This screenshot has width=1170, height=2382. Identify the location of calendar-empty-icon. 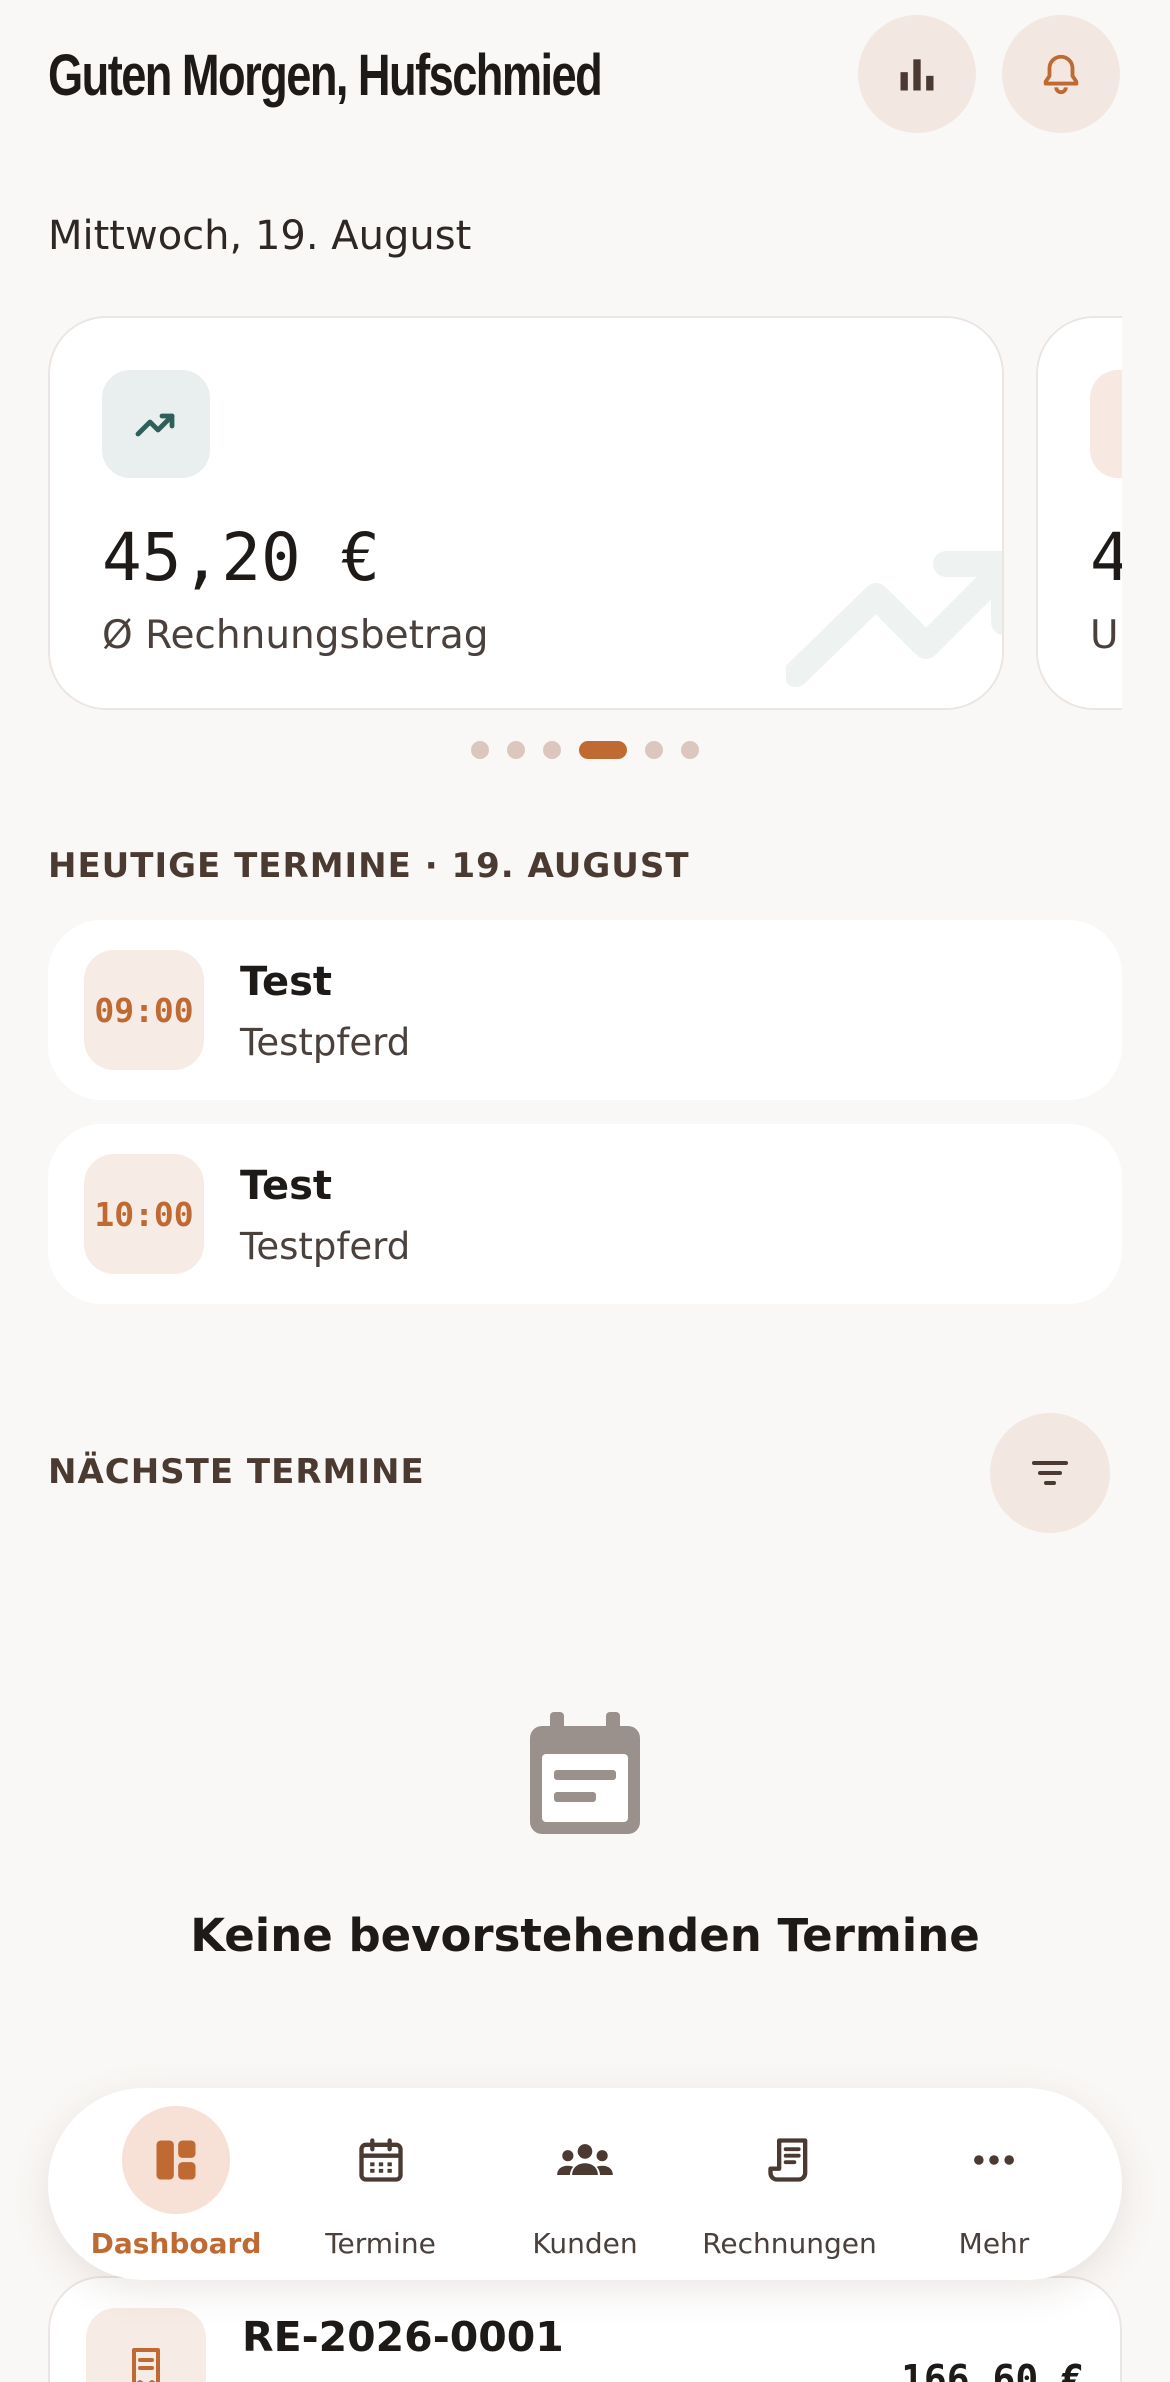
(585, 1773).